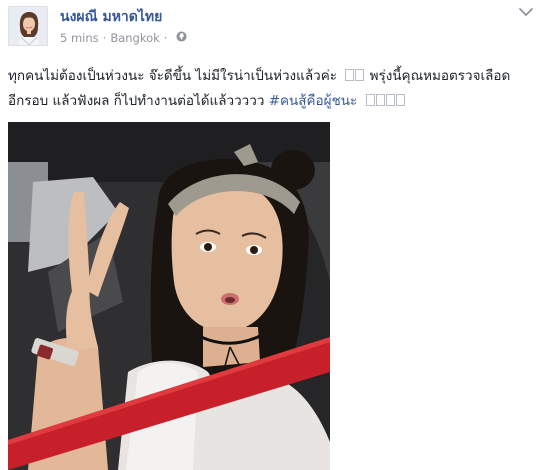 The image size is (540, 470). I want to click on author-avatar, so click(28, 26).